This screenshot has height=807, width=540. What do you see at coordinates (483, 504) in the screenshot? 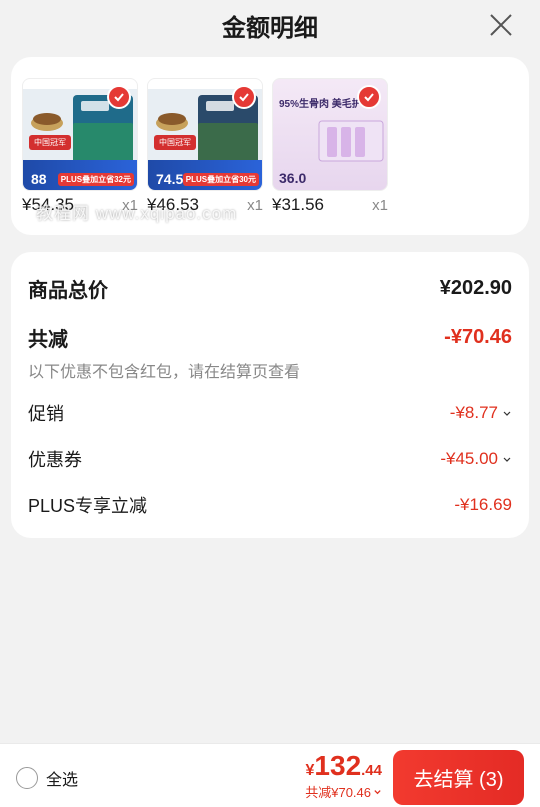
I see `plus-discount-value: -¥16.69` at bounding box center [483, 504].